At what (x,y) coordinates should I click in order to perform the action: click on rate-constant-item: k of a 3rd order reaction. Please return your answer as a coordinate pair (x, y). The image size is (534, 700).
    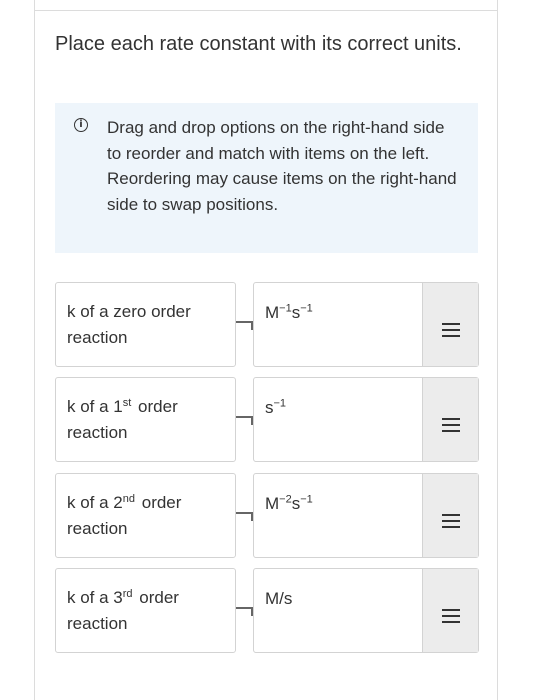
    Looking at the image, I should click on (145, 610).